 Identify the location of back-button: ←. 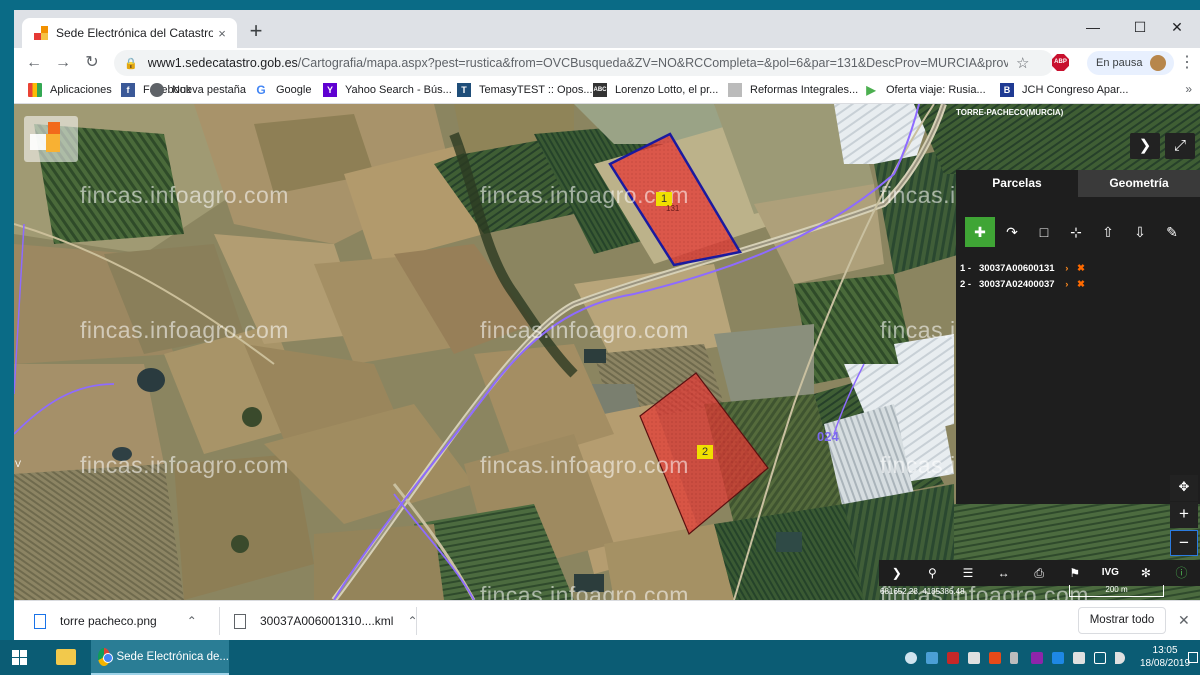
(34, 63).